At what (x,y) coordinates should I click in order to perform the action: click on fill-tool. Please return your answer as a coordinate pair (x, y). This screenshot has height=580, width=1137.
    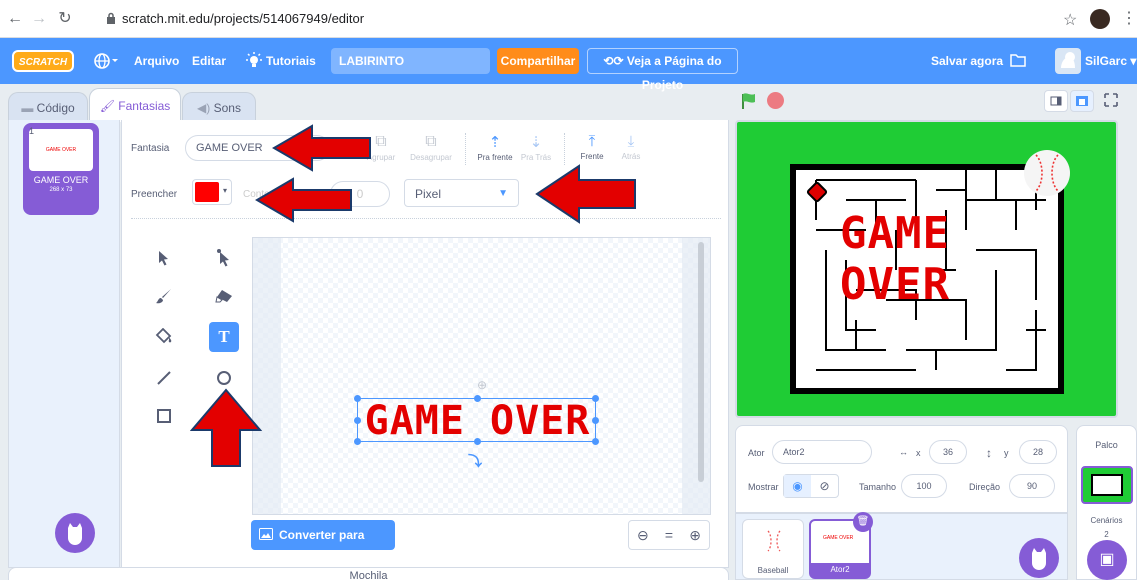
    Looking at the image, I should click on (164, 336).